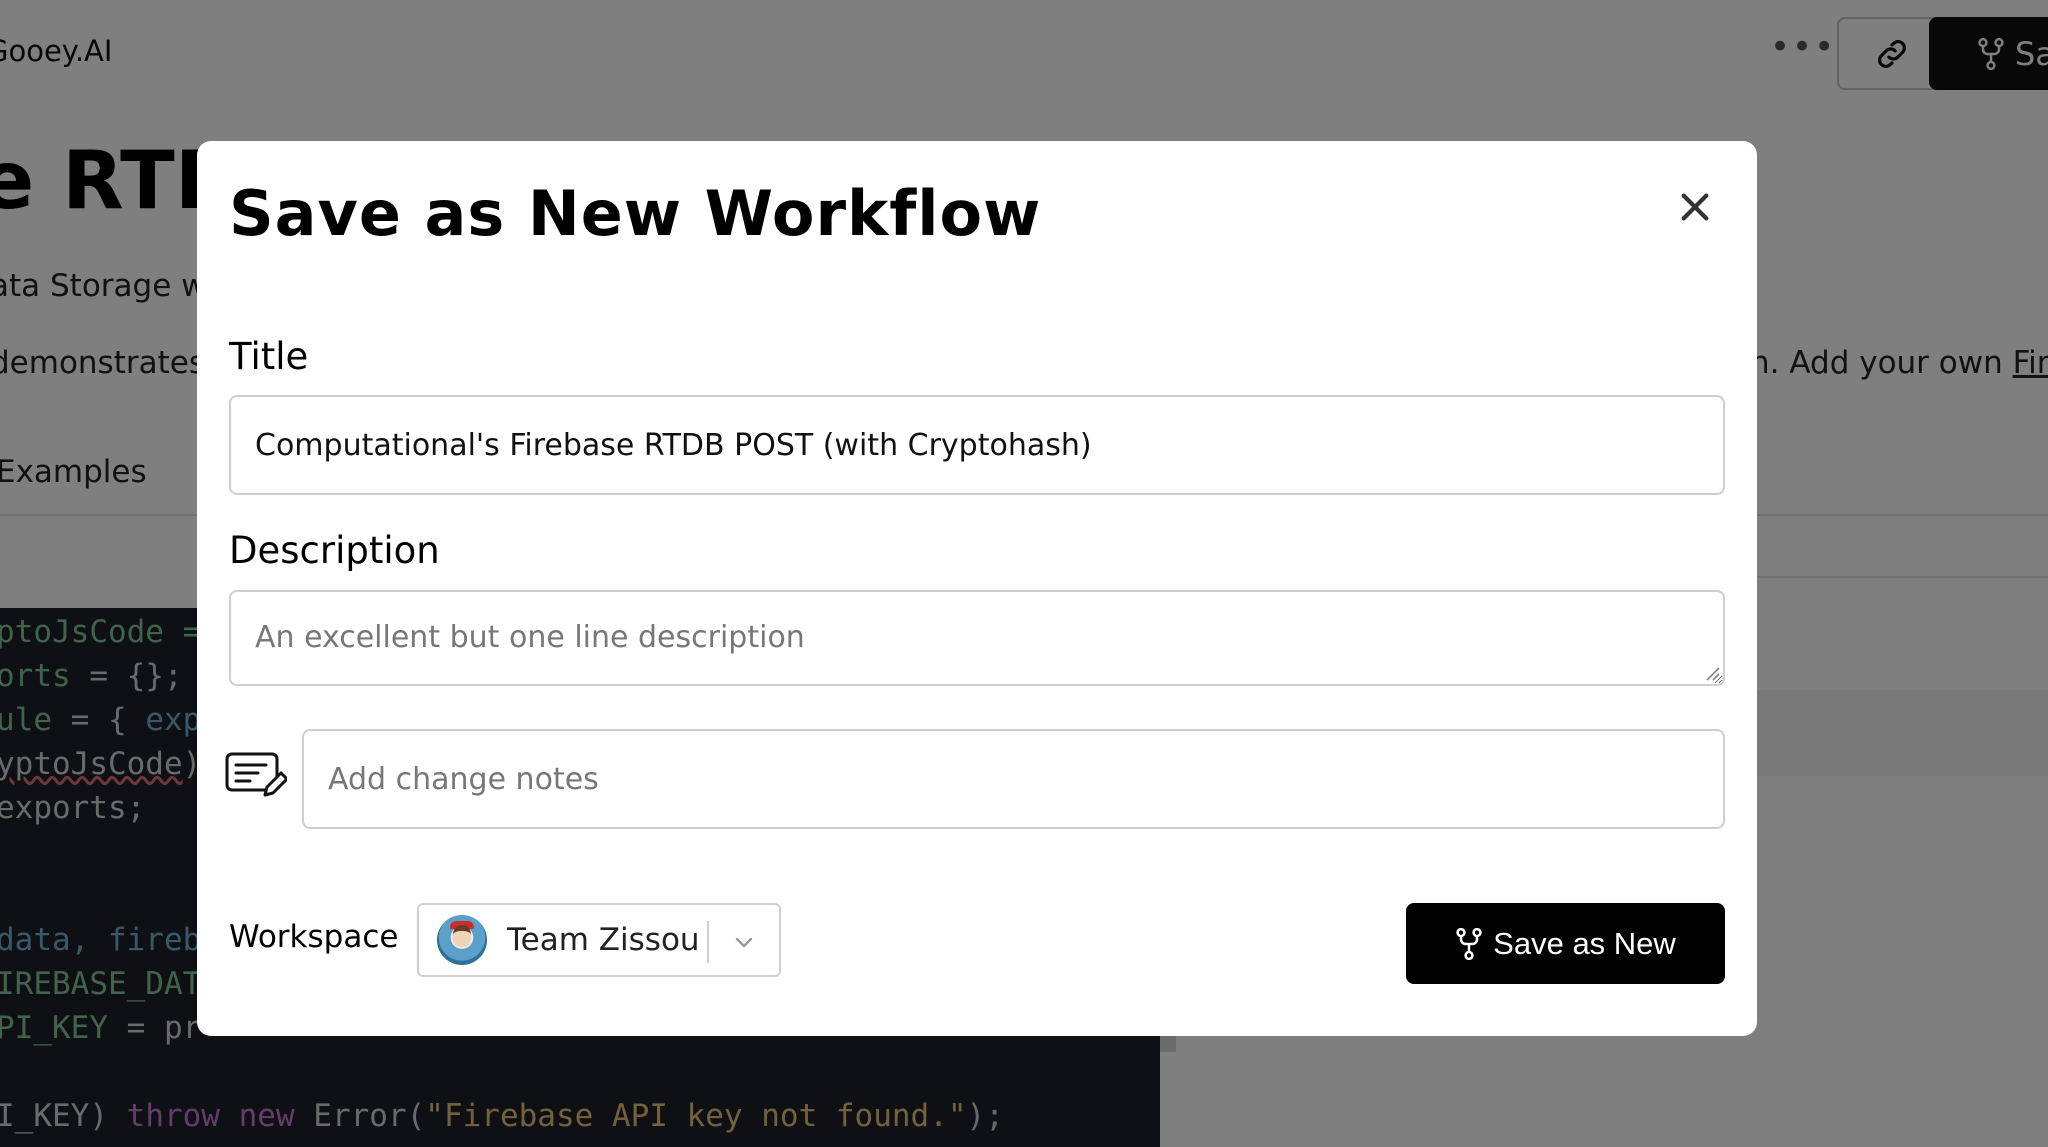 The width and height of the screenshot is (2048, 1147). What do you see at coordinates (256, 774) in the screenshot?
I see `edit-notes-icon` at bounding box center [256, 774].